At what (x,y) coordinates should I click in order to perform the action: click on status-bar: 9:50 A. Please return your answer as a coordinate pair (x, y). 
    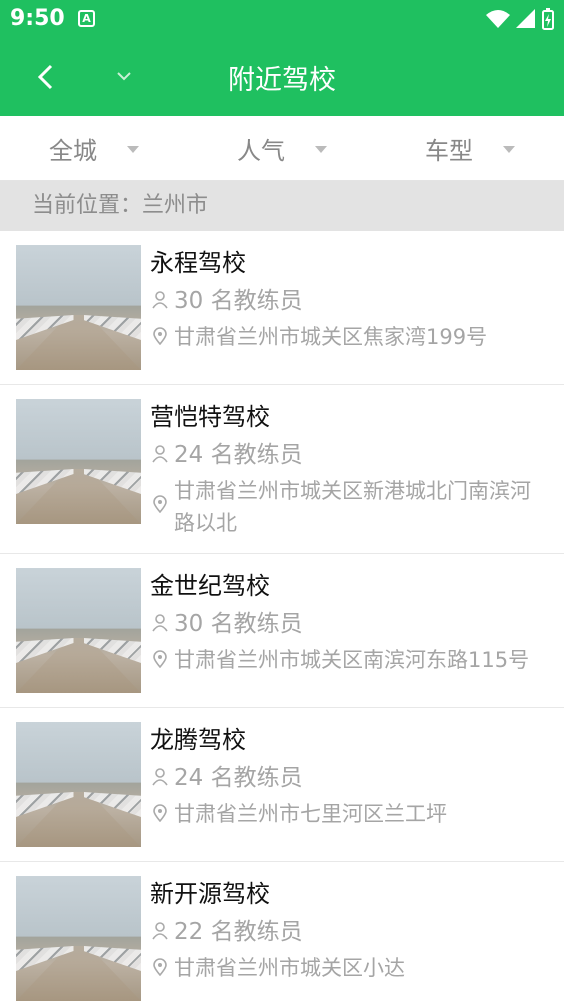
    Looking at the image, I should click on (282, 19).